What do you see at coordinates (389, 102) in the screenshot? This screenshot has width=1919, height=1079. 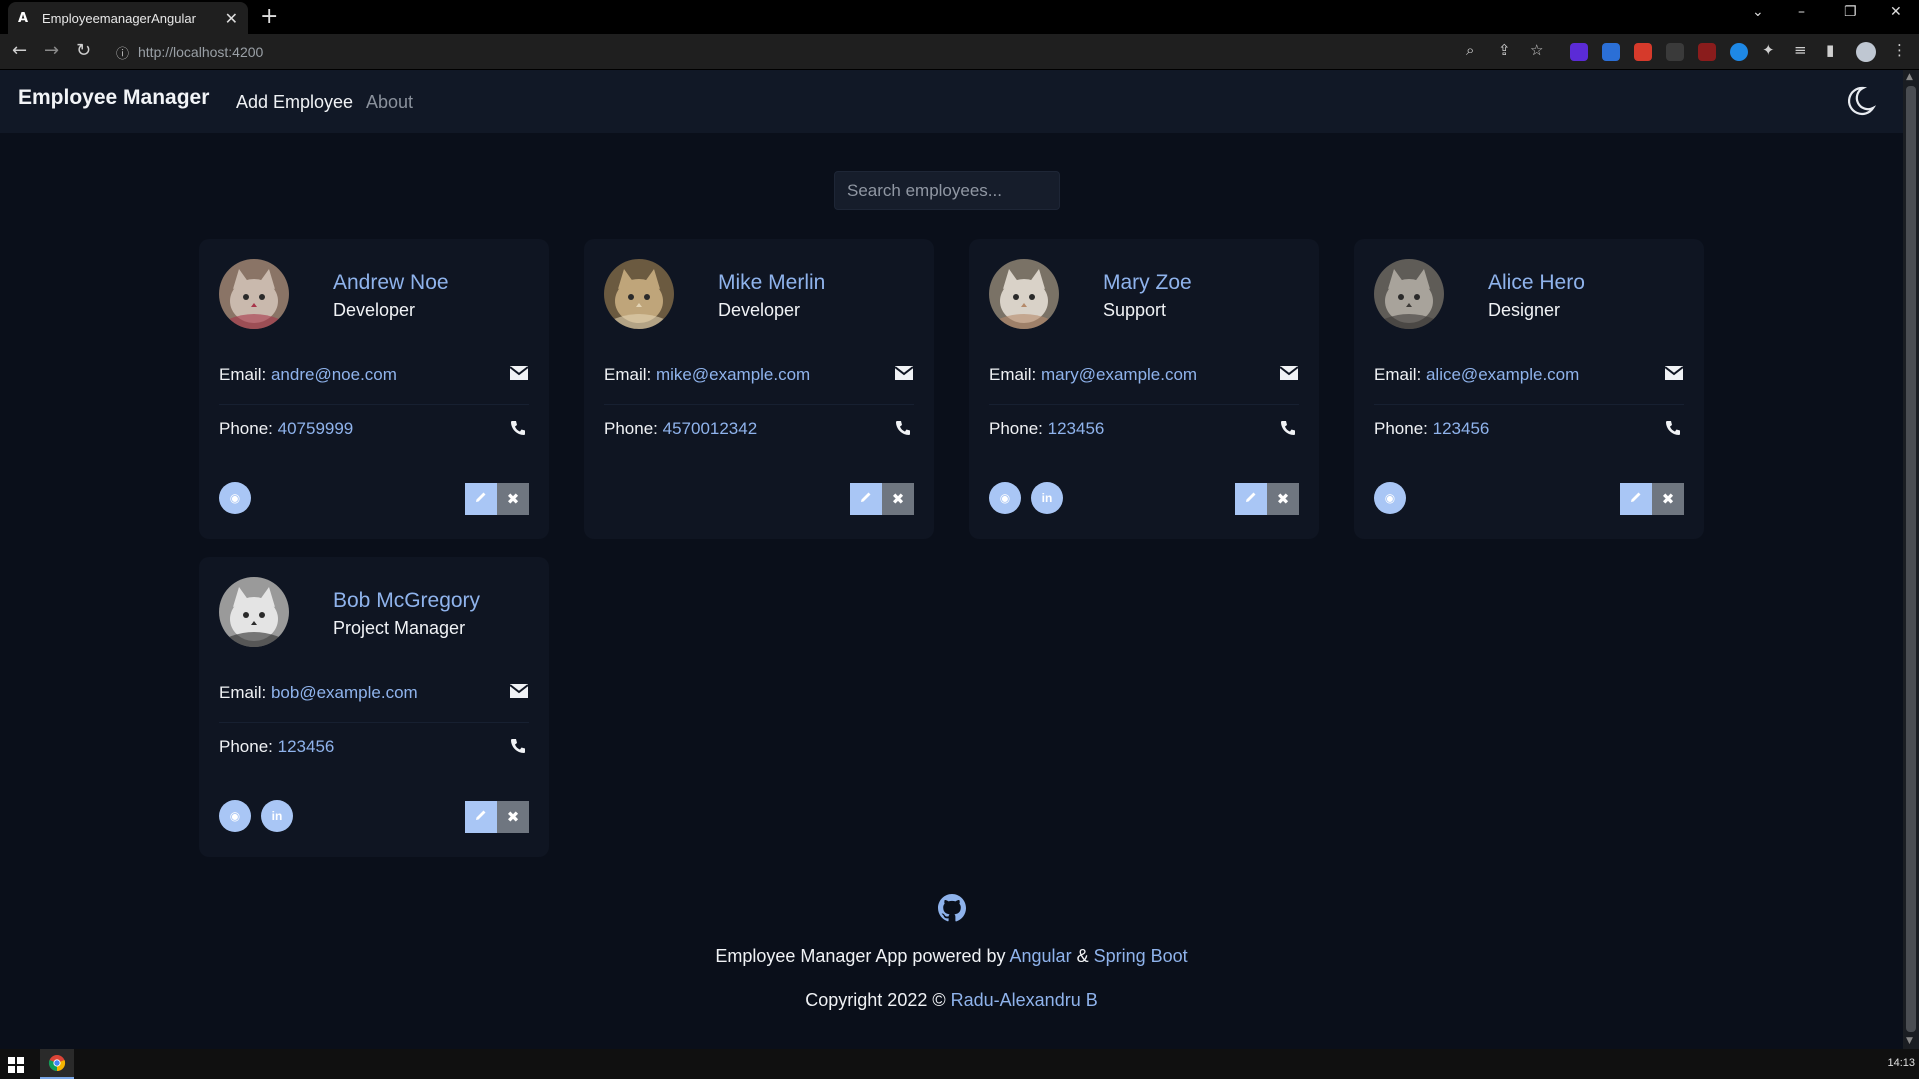 I see `nav-about: About` at bounding box center [389, 102].